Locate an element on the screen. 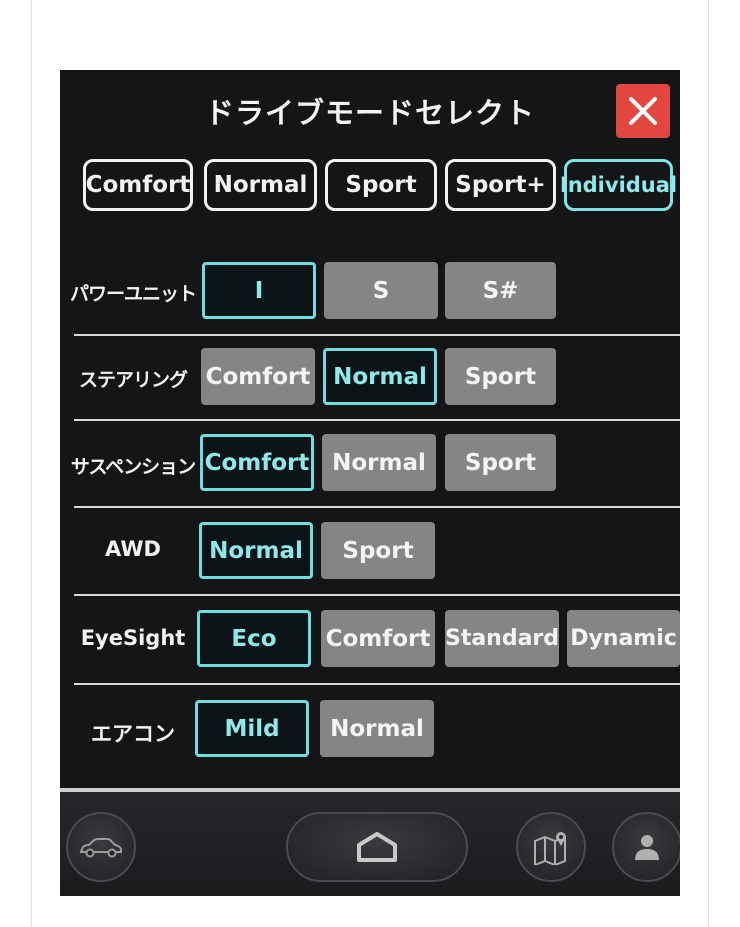 The height and width of the screenshot is (927, 740). page-border-left is located at coordinates (31, 463).